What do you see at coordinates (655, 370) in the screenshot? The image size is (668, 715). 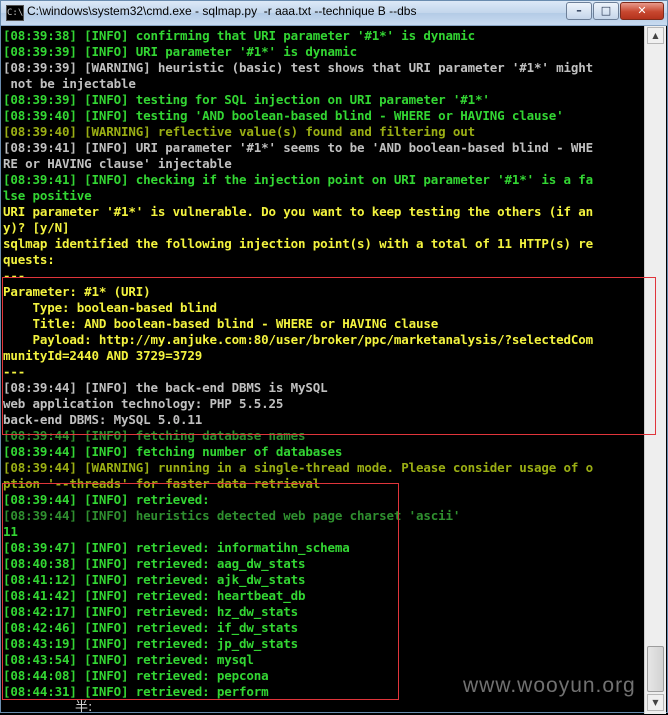 I see `vertical-scrollbar: ▲ ▼` at bounding box center [655, 370].